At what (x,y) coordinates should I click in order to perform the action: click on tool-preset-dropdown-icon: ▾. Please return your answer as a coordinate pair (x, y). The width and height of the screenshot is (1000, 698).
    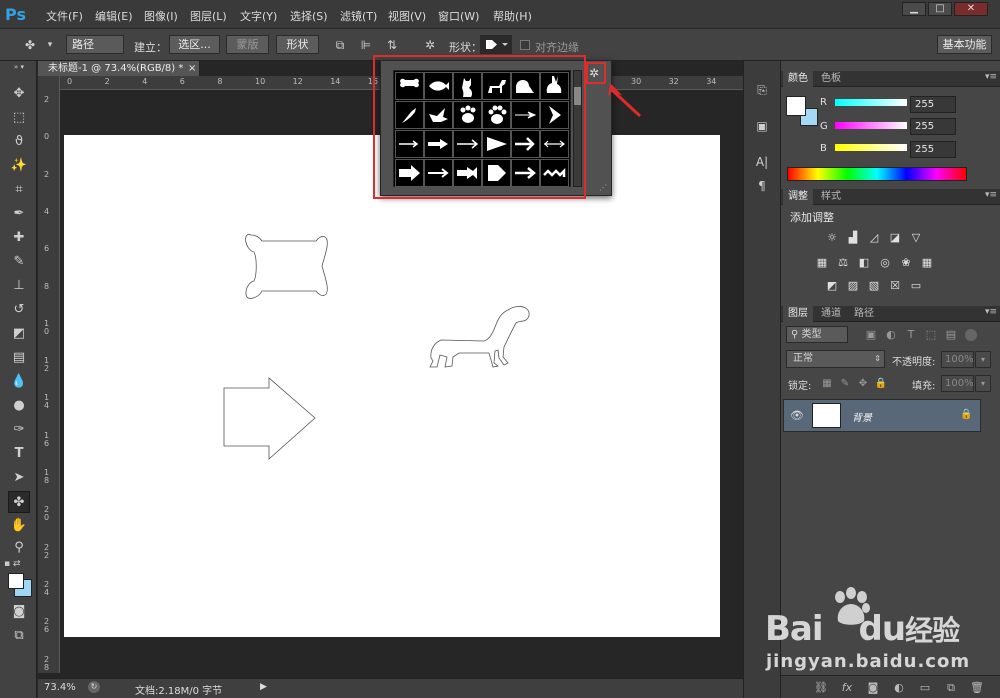
    Looking at the image, I should click on (50, 45).